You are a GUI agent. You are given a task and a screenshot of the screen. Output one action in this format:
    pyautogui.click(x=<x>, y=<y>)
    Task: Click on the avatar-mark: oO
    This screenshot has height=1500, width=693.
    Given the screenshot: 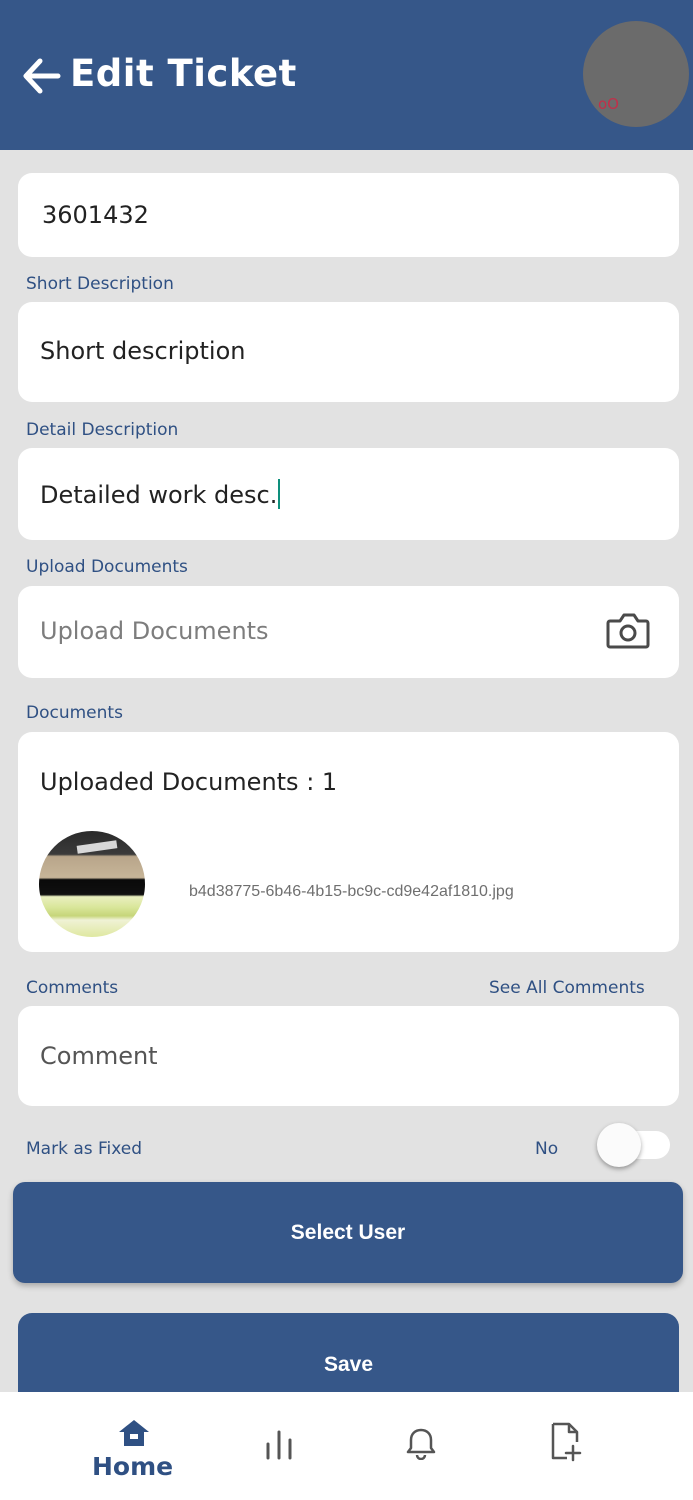 What is the action you would take?
    pyautogui.click(x=608, y=104)
    